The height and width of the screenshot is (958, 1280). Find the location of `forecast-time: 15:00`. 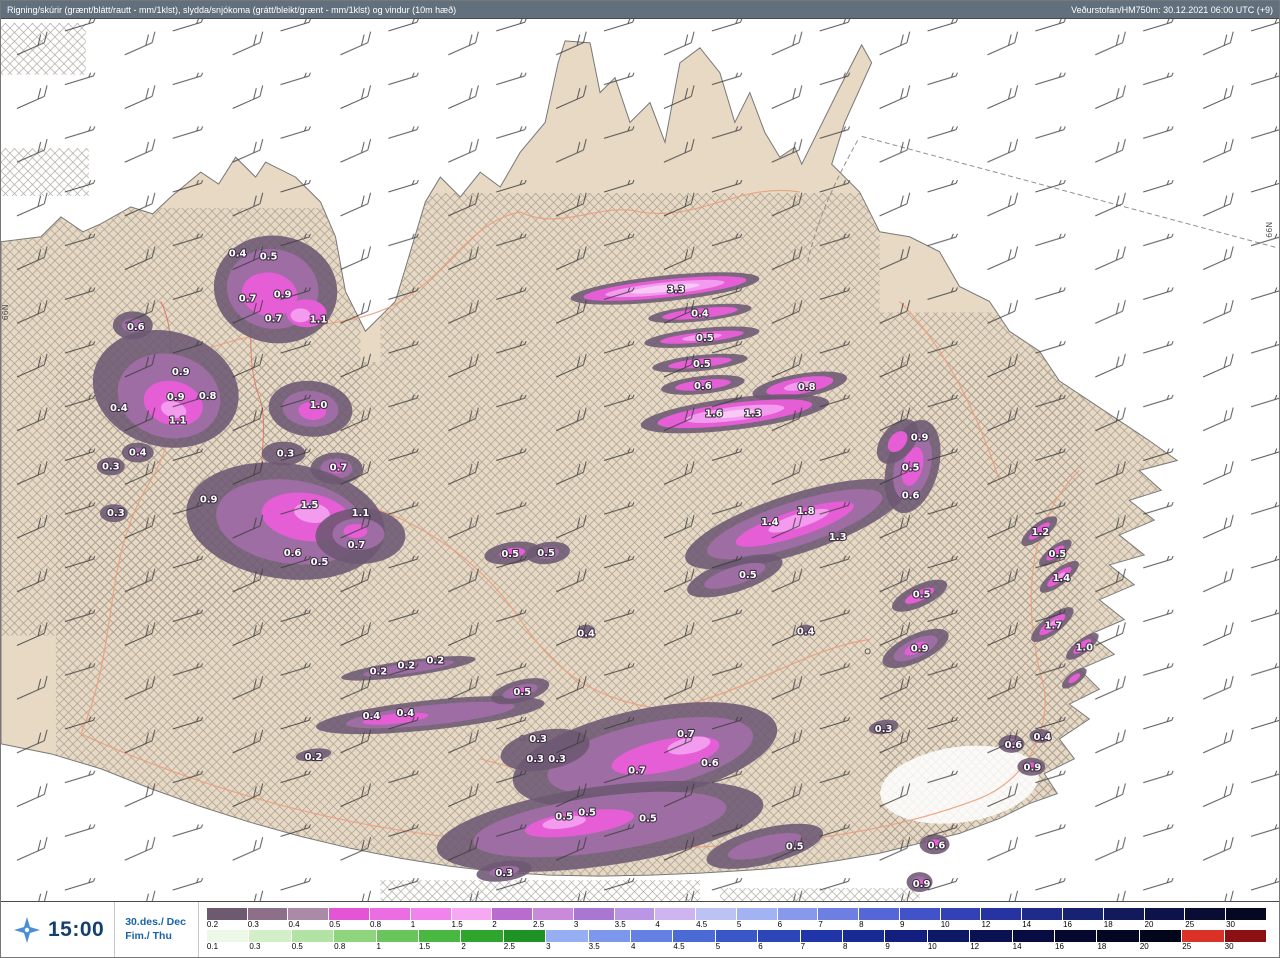

forecast-time: 15:00 is located at coordinates (76, 929).